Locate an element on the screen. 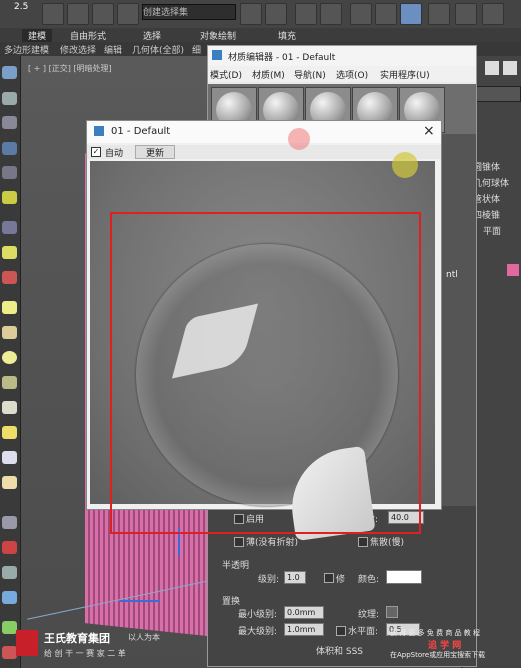 The image size is (521, 668). cone-icon is located at coordinates (9, 407).